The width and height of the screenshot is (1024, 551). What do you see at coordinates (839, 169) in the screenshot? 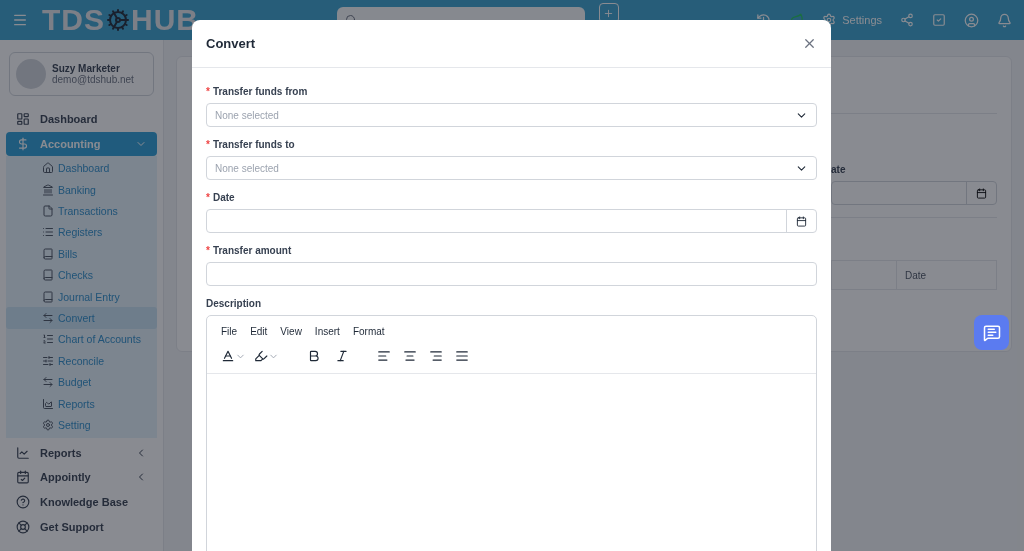
I see `field-label: ate` at bounding box center [839, 169].